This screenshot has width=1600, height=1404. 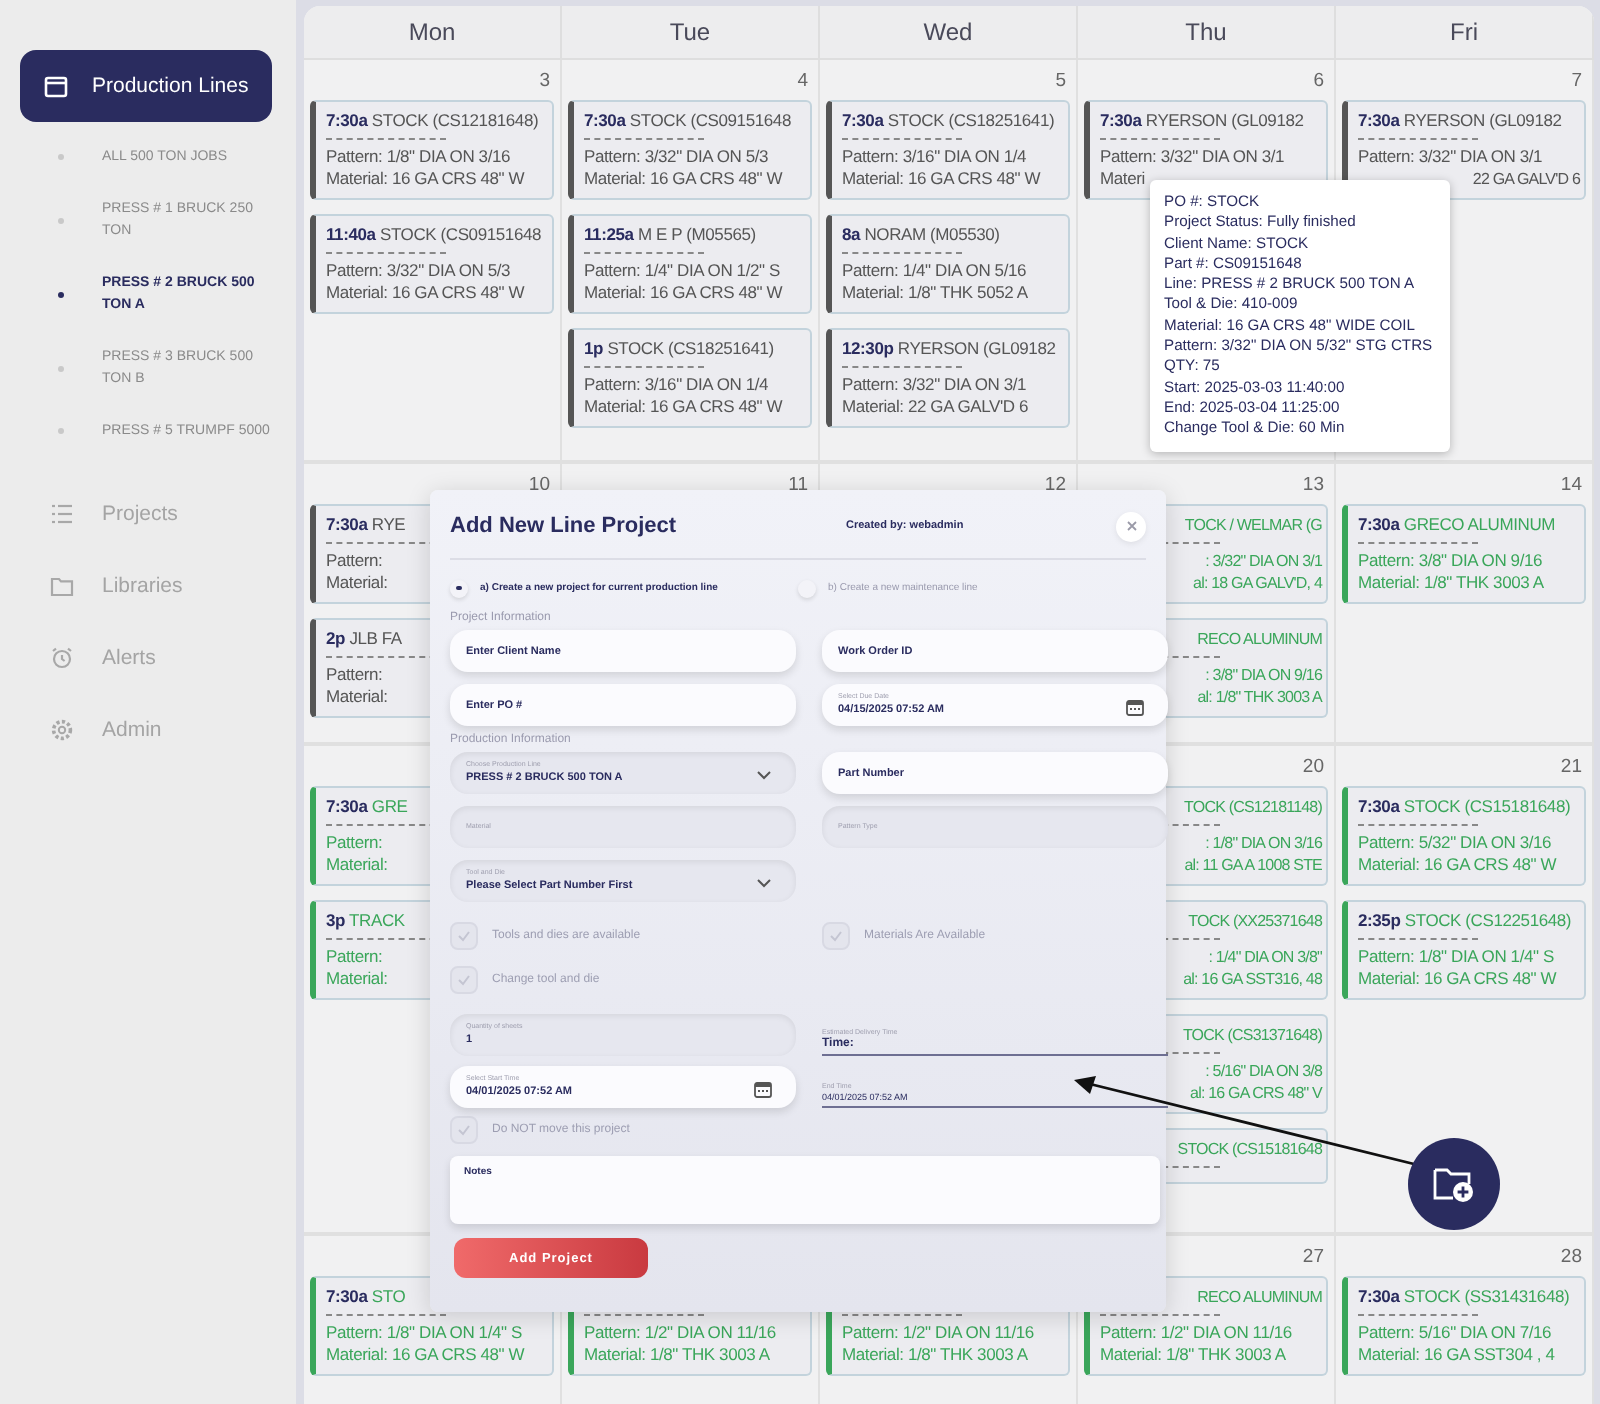 What do you see at coordinates (1253, 865) in the screenshot?
I see `event-material: al: 11 GA A 1008 STE` at bounding box center [1253, 865].